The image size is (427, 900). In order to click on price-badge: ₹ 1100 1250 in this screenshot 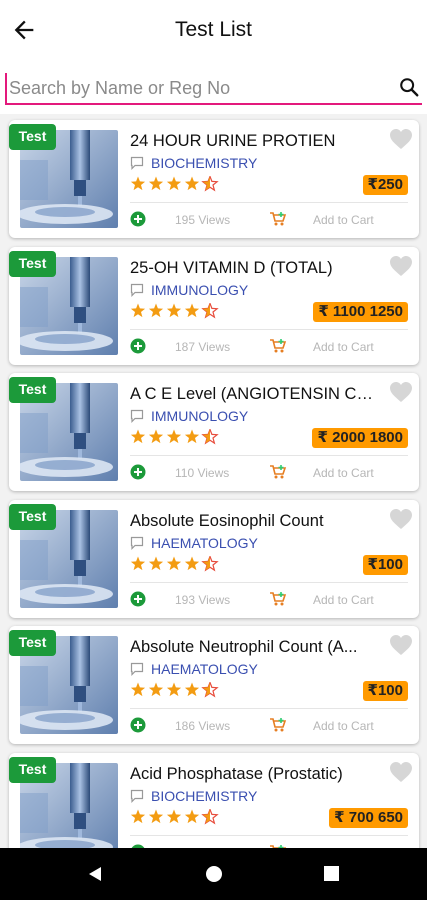, I will do `click(360, 311)`.